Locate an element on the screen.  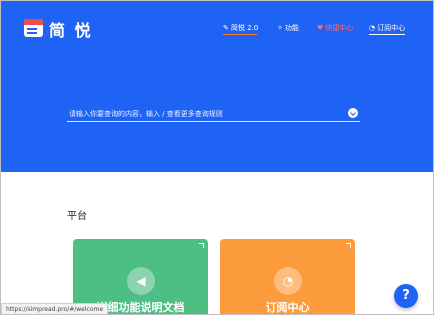
nav-item-subscription-center: ◔ 订阅中心 is located at coordinates (387, 29).